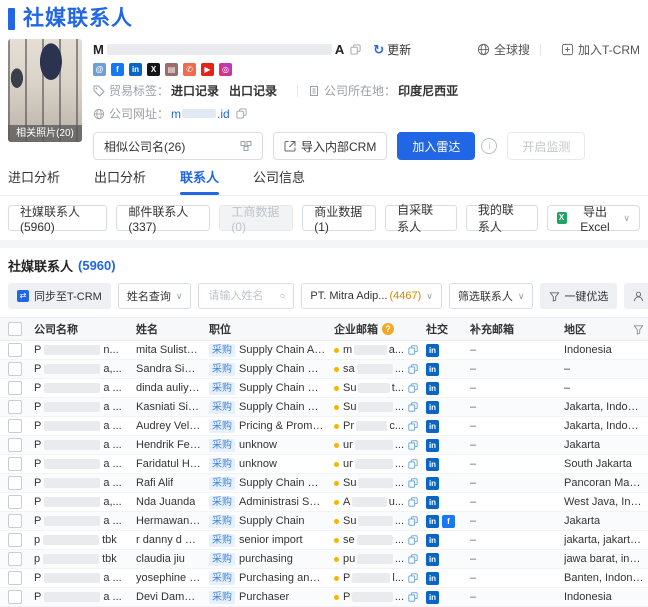 This screenshot has width=648, height=607. I want to click on quick-select-button: 一键优选, so click(579, 296).